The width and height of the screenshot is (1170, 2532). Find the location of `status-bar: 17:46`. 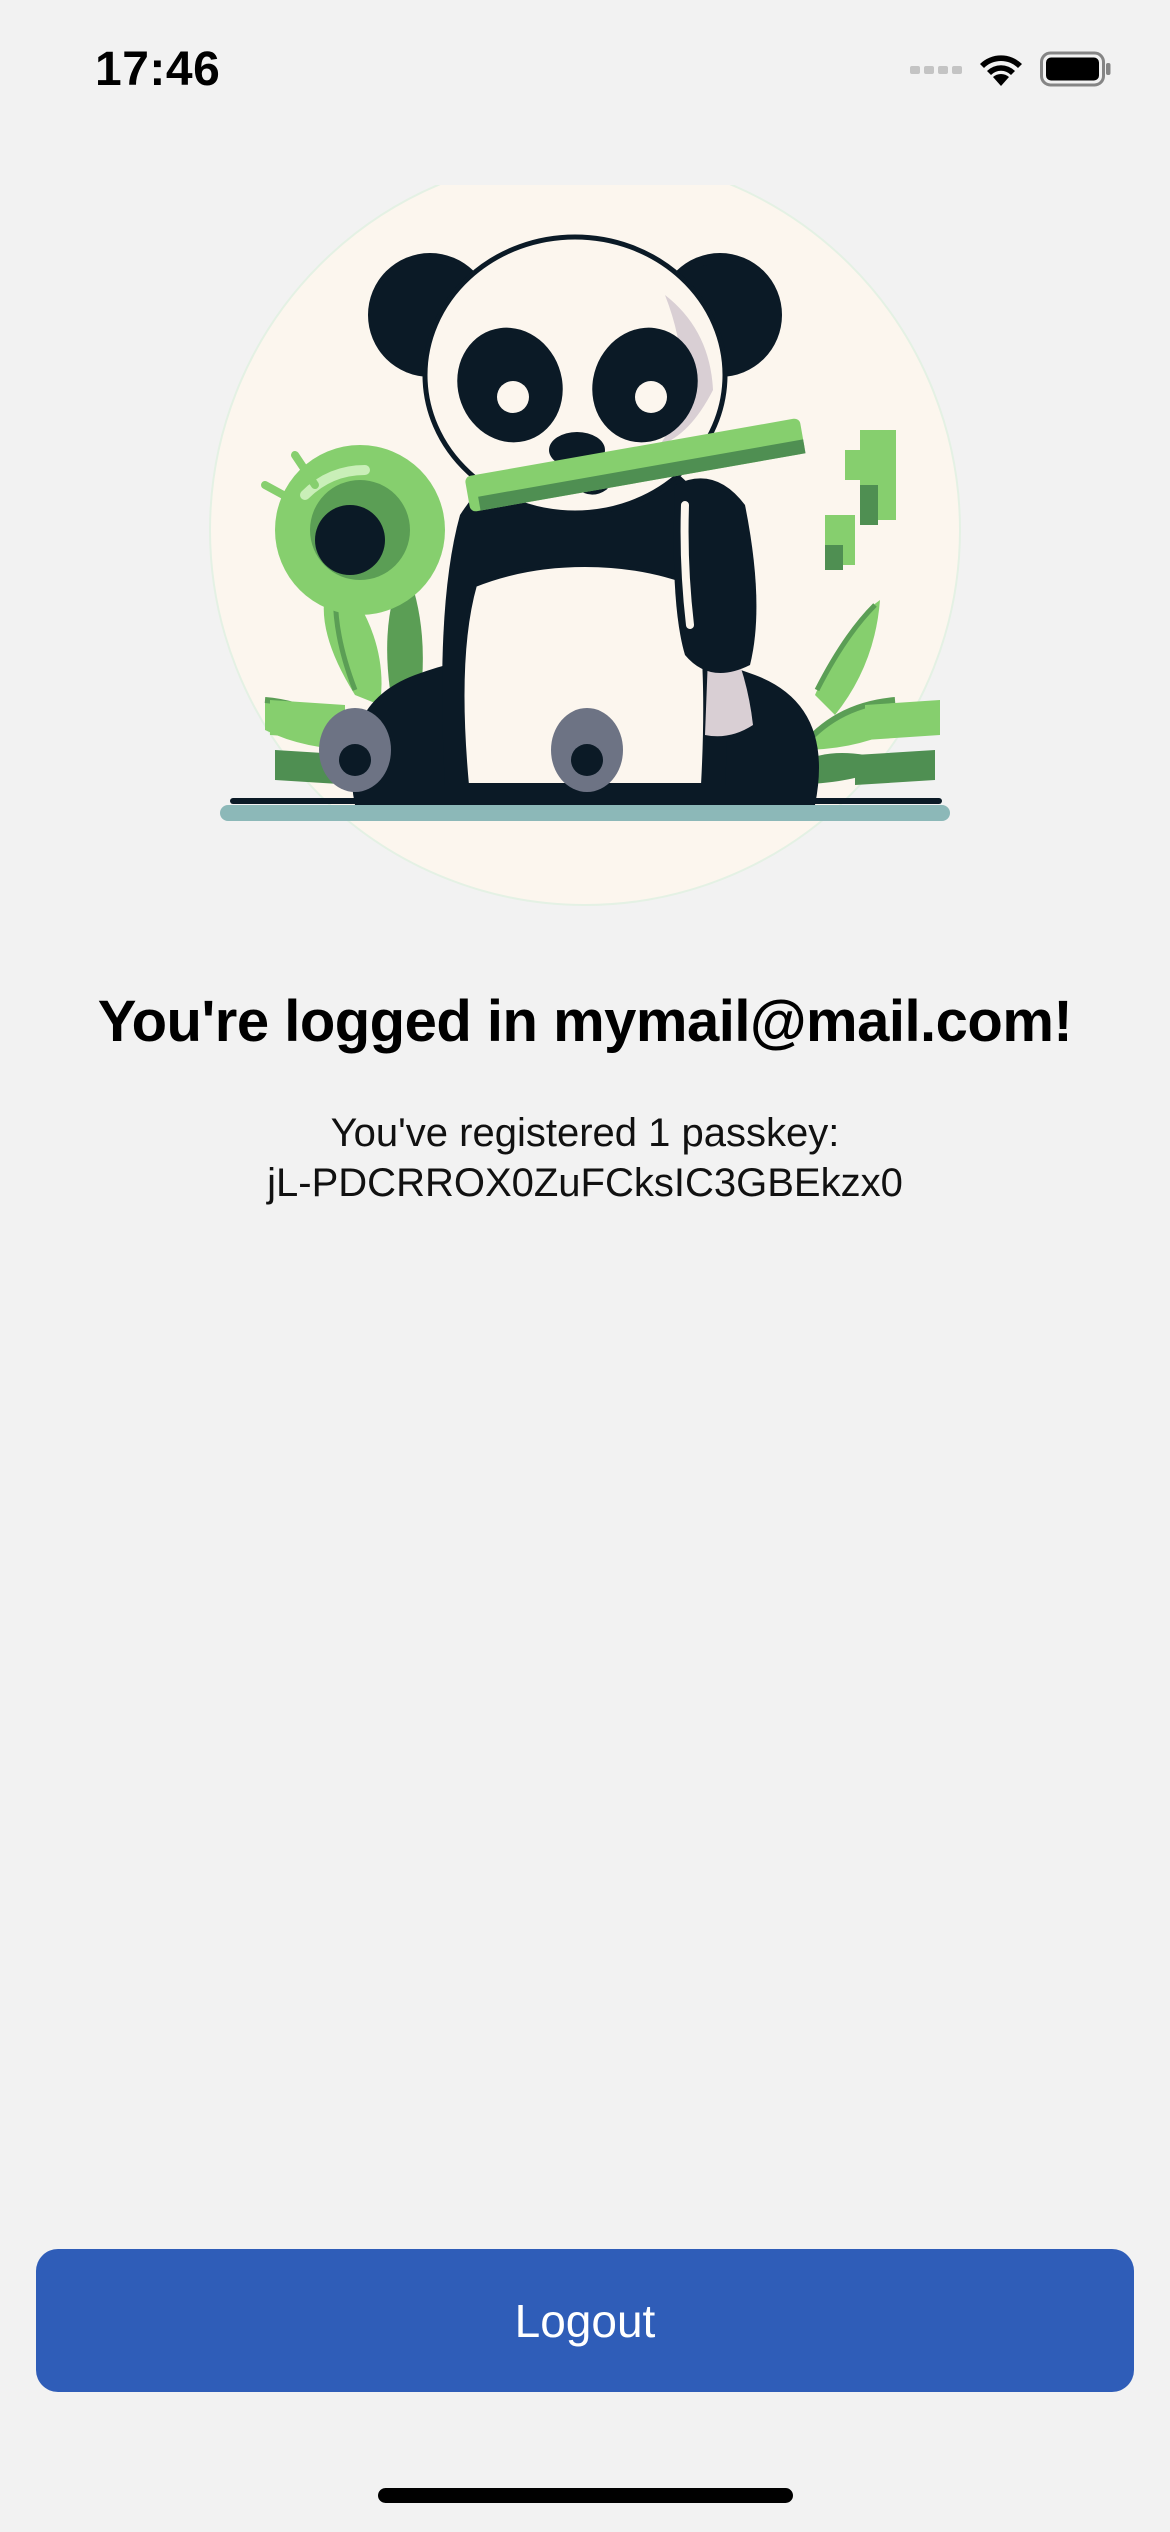

status-bar: 17:46 is located at coordinates (585, 70).